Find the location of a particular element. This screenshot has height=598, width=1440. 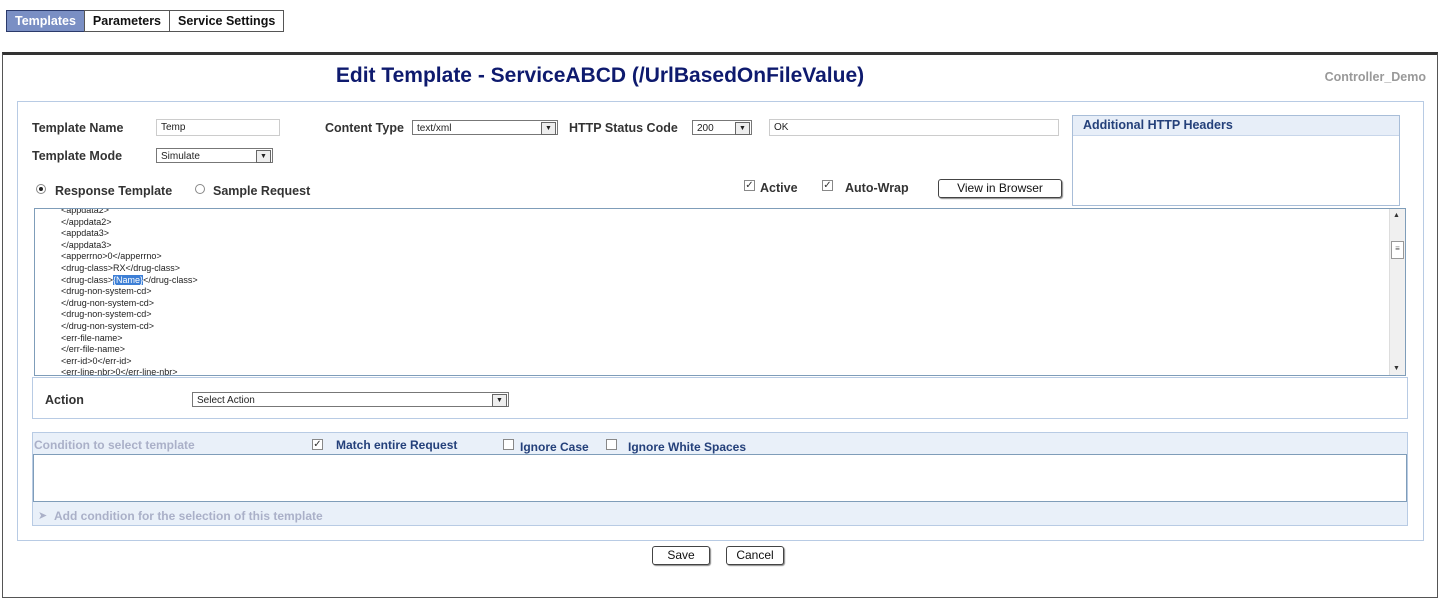

http-status-label: HTTP Status Code is located at coordinates (623, 128).